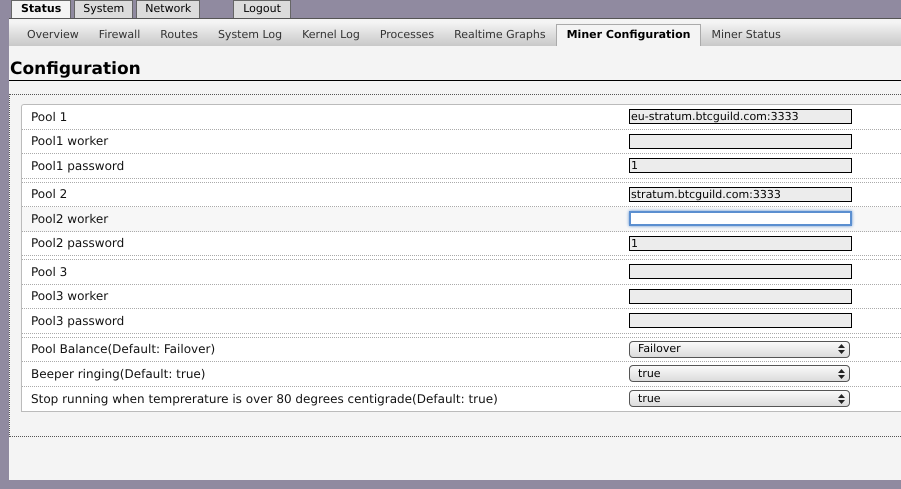 This screenshot has height=489, width=901. Describe the element at coordinates (78, 243) in the screenshot. I see `field-label: Pool2 password` at that location.